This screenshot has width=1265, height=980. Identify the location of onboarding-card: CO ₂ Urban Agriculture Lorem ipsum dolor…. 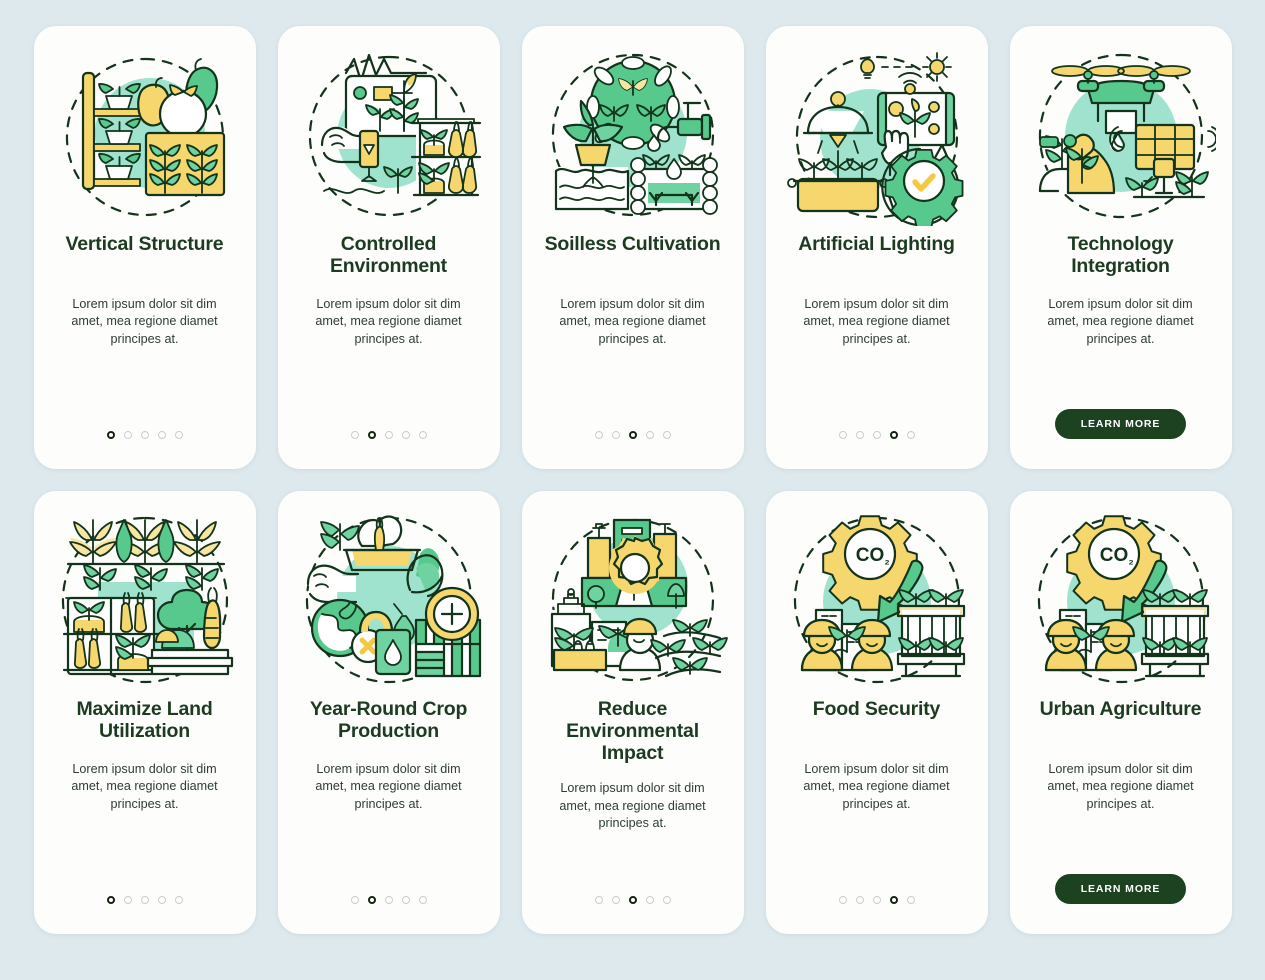
(1120, 712).